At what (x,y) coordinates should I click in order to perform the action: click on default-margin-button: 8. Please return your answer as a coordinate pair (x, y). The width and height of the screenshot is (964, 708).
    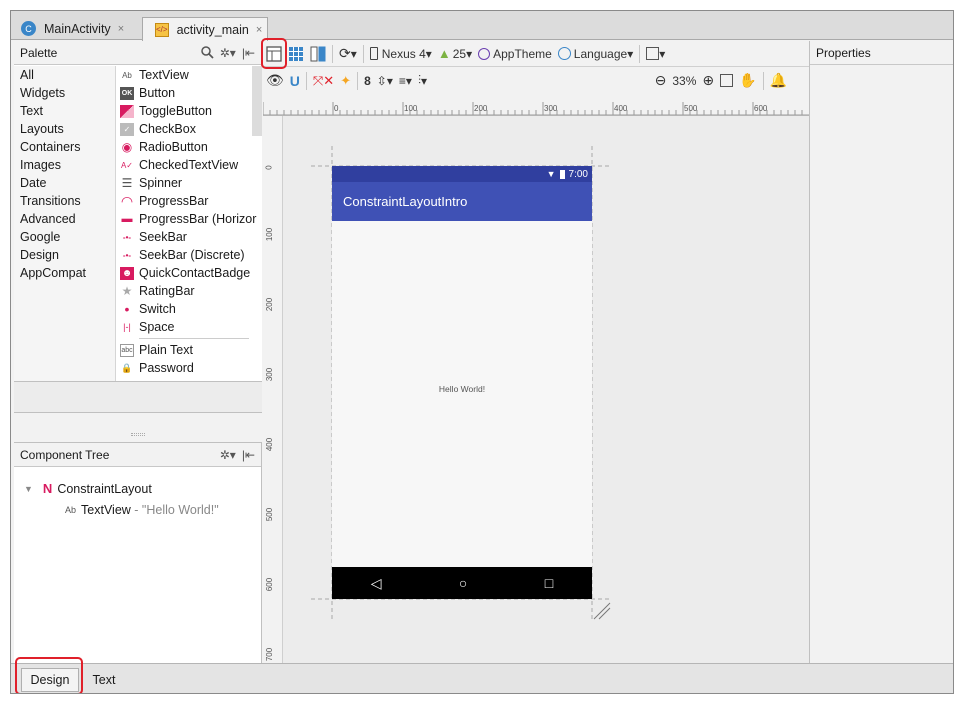
    Looking at the image, I should click on (367, 81).